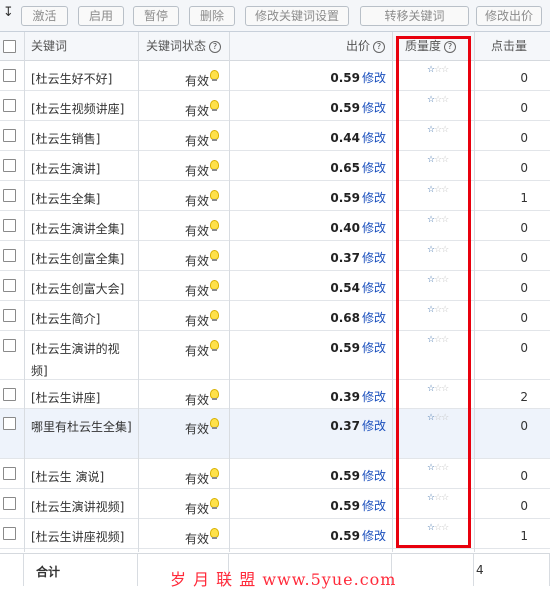  I want to click on footer-clicks-cell: 4, so click(512, 570).